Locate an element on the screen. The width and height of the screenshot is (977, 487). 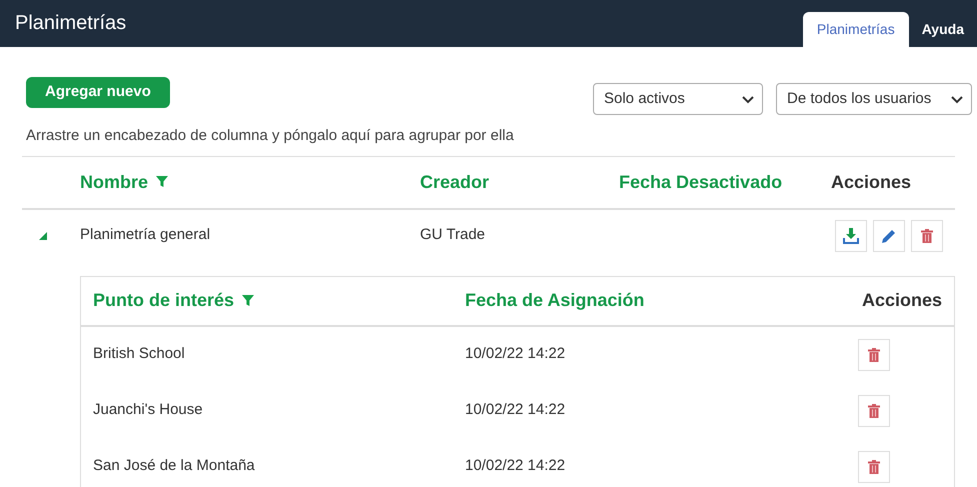
table-cell-text: GU Trade is located at coordinates (453, 235).